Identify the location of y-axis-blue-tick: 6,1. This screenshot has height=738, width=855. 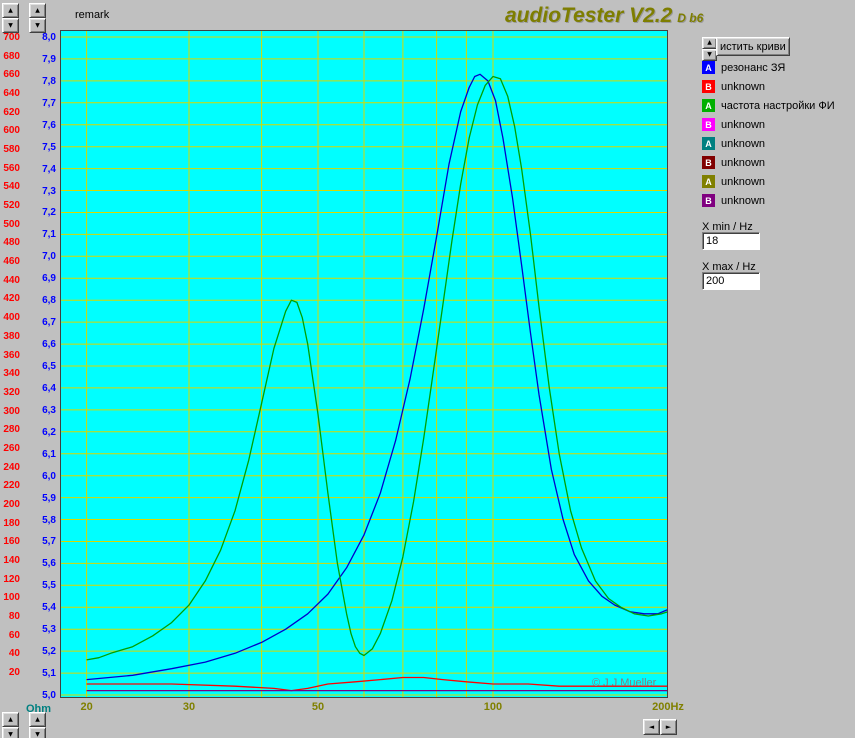
(49, 454).